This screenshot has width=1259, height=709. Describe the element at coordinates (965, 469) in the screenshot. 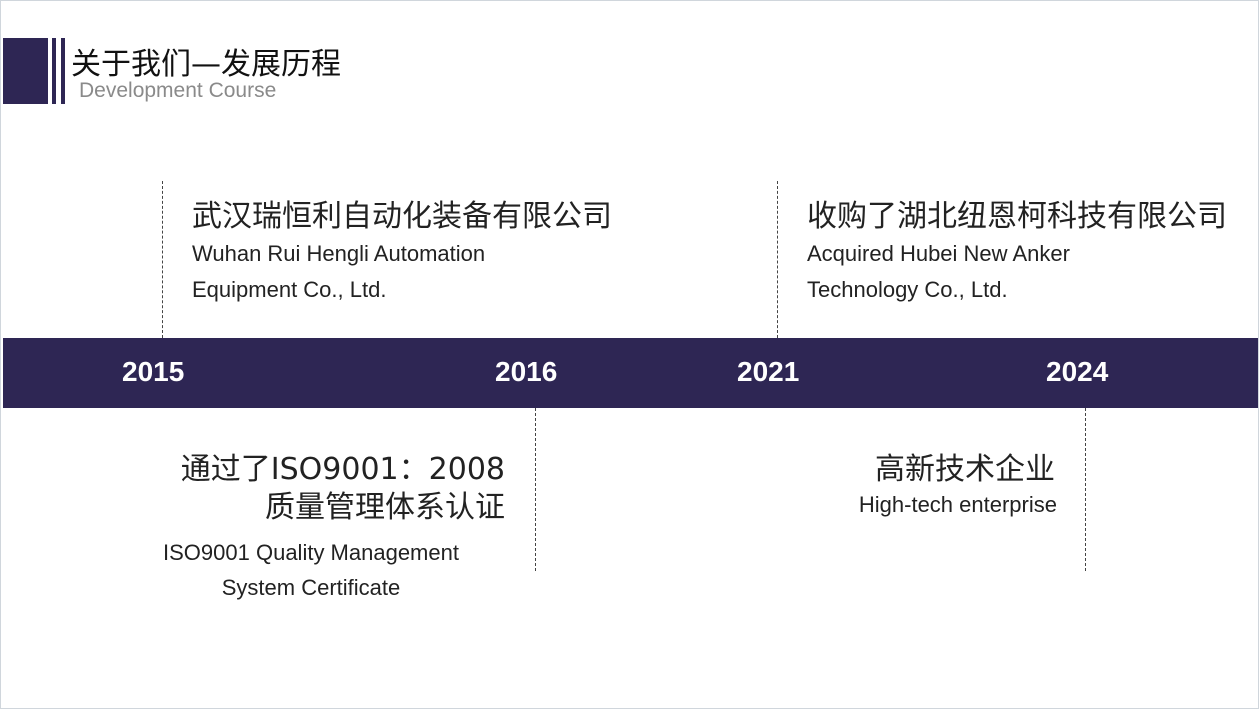

I see `event-2024-title: 高新技术企业` at that location.